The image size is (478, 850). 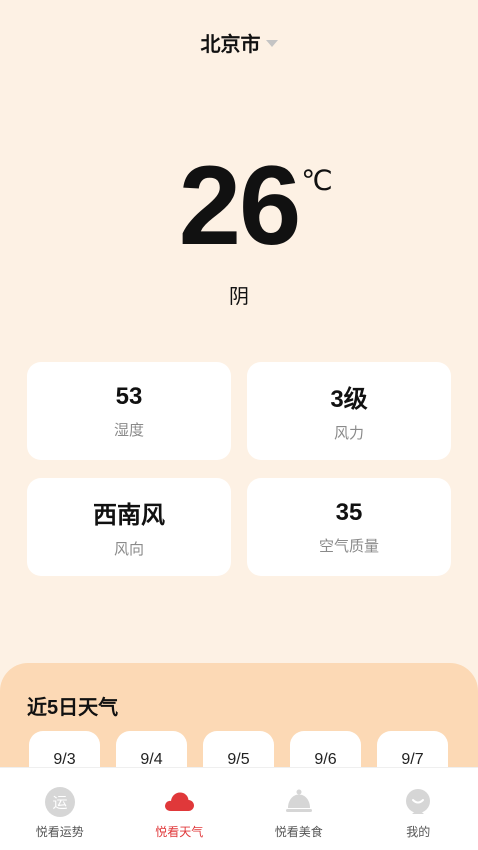 I want to click on fortune-icon: 运, so click(x=59, y=802).